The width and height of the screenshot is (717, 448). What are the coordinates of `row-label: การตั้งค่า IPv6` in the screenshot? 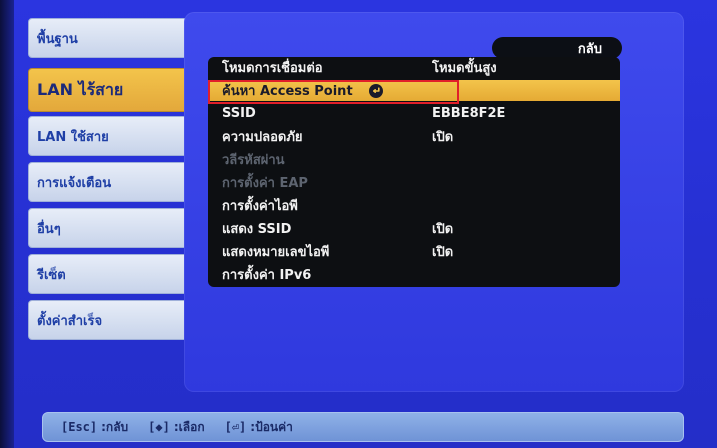 It's located at (267, 275).